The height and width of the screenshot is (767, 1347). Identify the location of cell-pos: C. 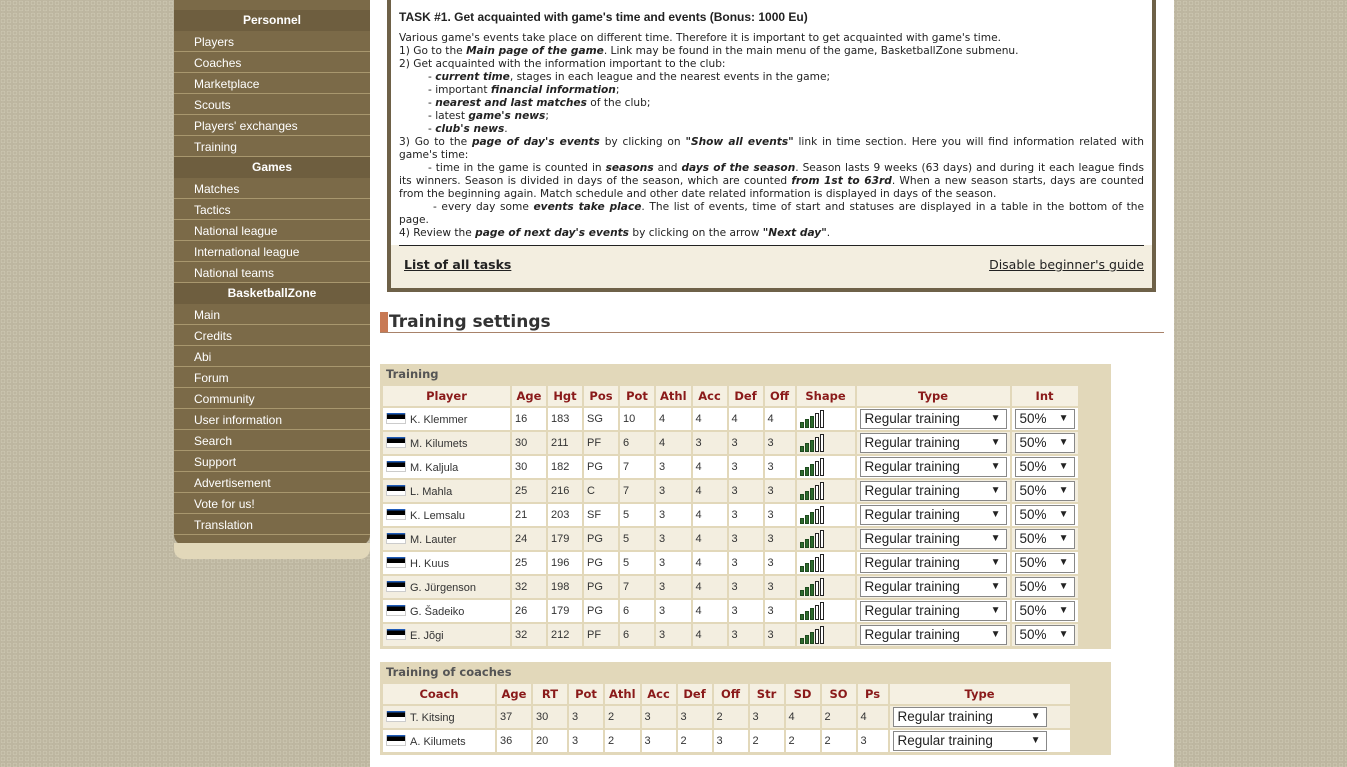
(601, 491).